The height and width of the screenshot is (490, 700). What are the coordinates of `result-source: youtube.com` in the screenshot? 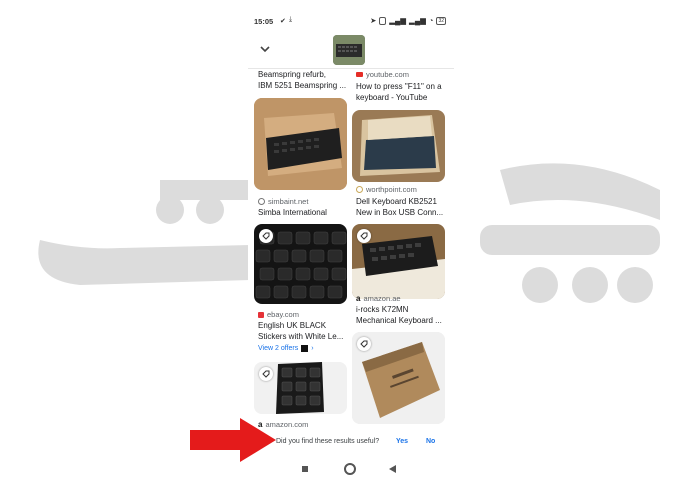 It's located at (382, 74).